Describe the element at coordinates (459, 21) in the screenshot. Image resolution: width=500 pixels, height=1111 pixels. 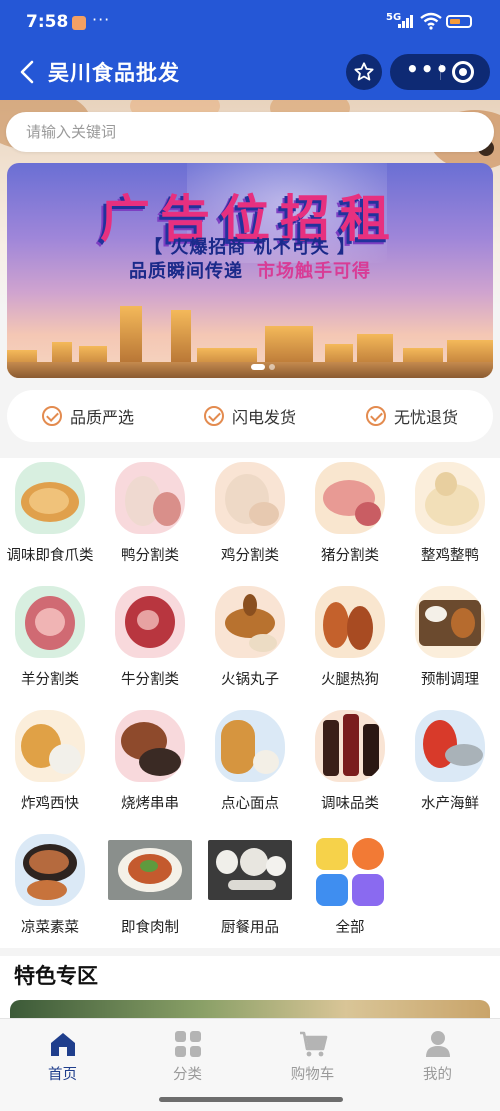
I see `battery-icon` at that location.